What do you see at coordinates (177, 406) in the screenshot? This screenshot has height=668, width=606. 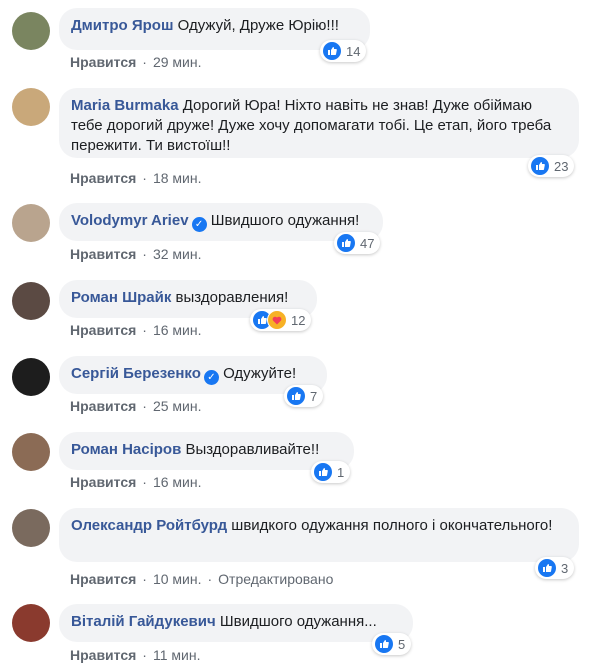 I see `comment-time: 25 мин.` at bounding box center [177, 406].